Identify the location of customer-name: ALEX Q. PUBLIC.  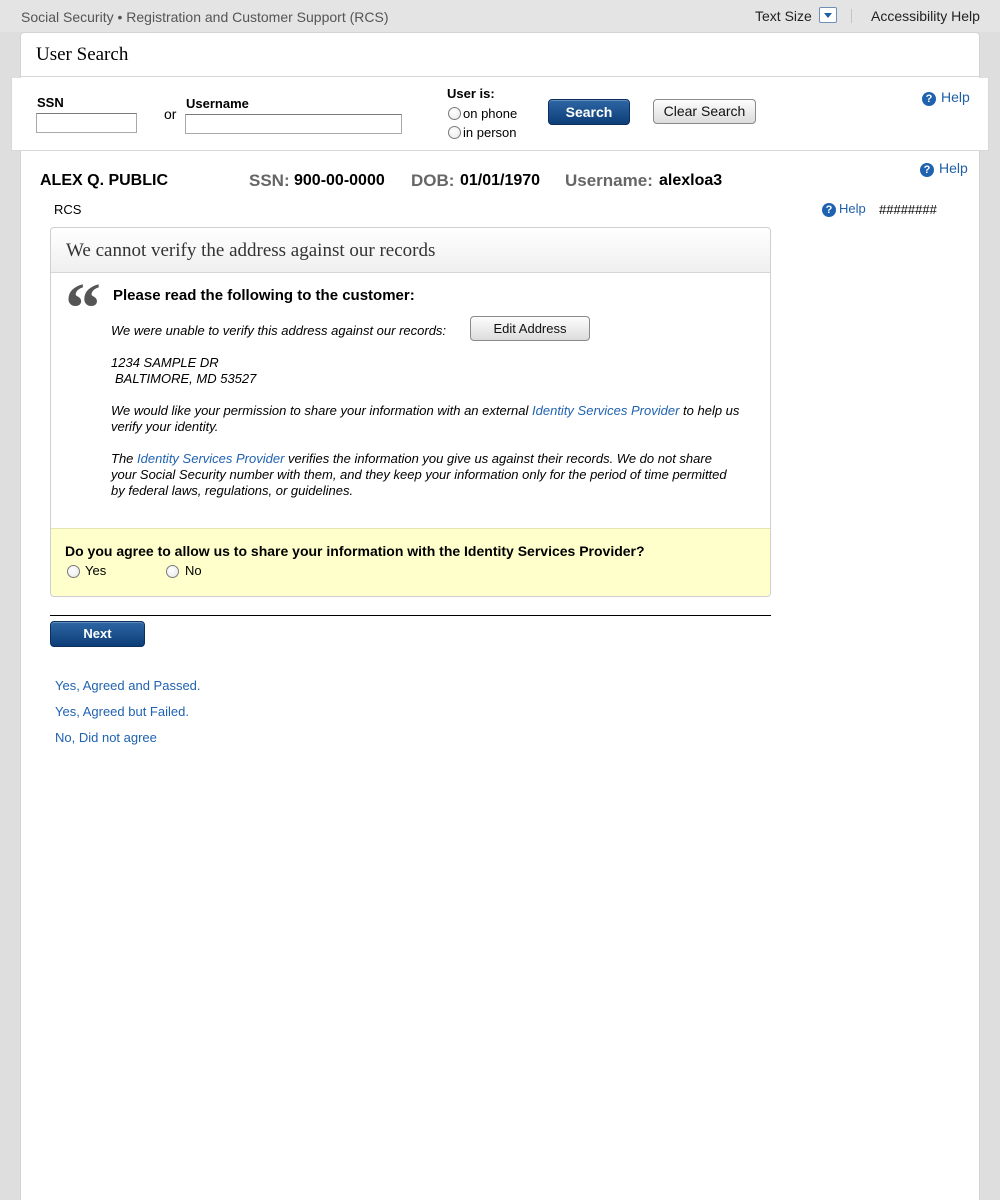
(104, 180).